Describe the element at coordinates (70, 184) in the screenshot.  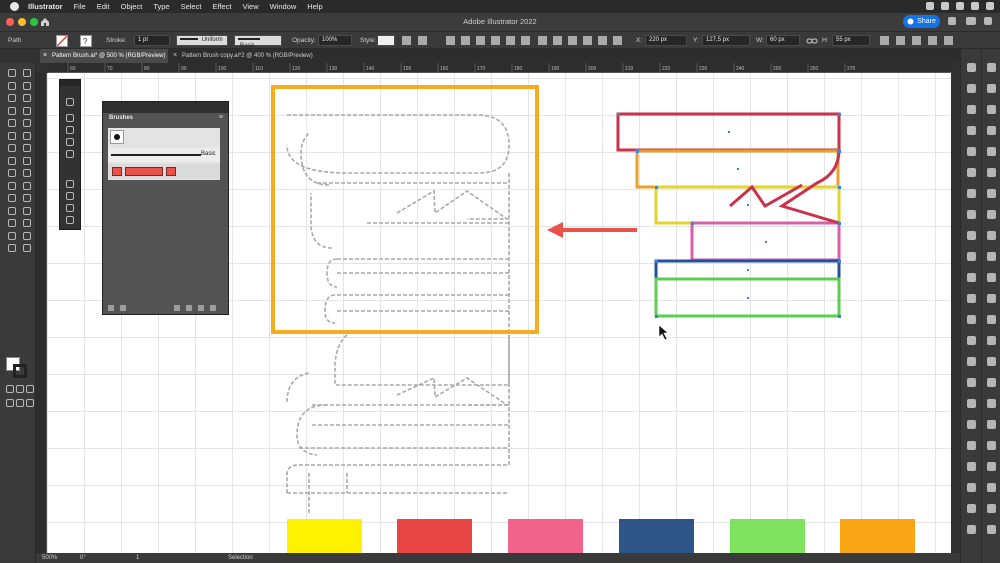
I see `pen-icon` at that location.